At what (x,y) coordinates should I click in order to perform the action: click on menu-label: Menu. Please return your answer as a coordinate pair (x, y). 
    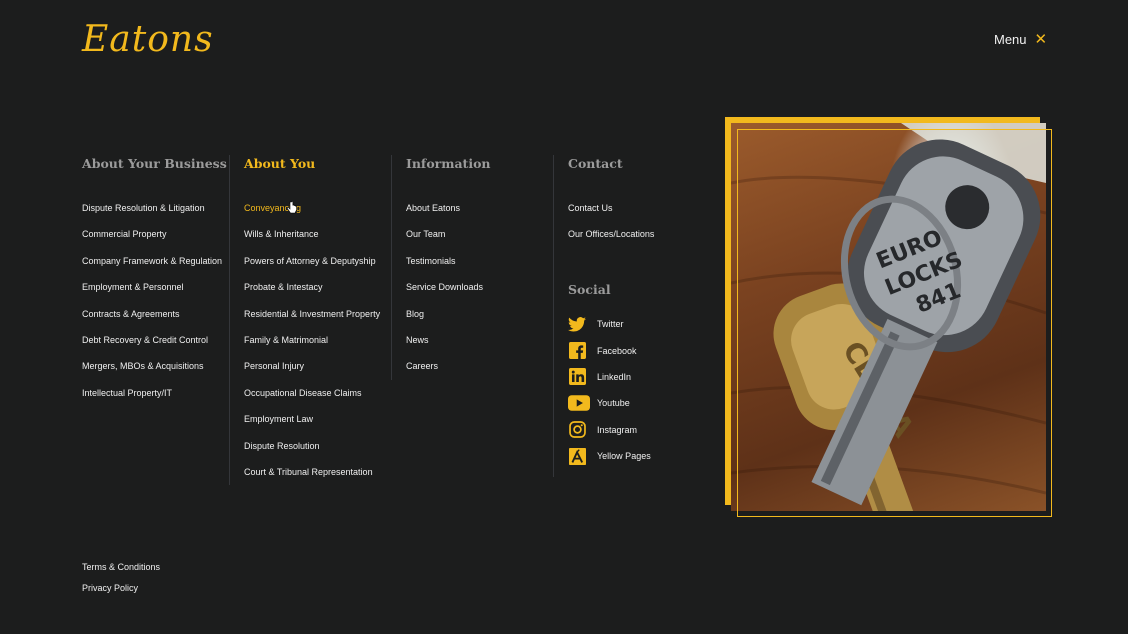
    Looking at the image, I should click on (1010, 39).